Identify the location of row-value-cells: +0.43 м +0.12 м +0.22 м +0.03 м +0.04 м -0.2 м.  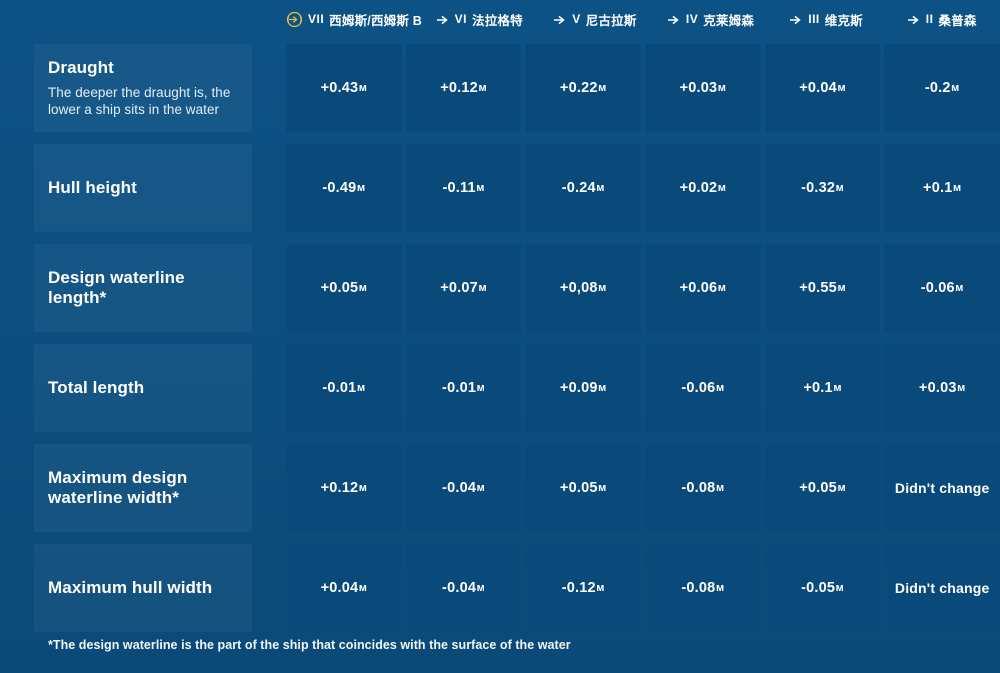
(643, 88).